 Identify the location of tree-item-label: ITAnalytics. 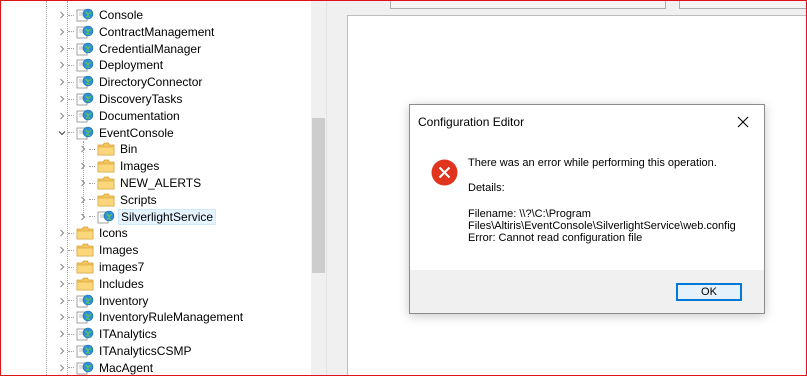
(128, 334).